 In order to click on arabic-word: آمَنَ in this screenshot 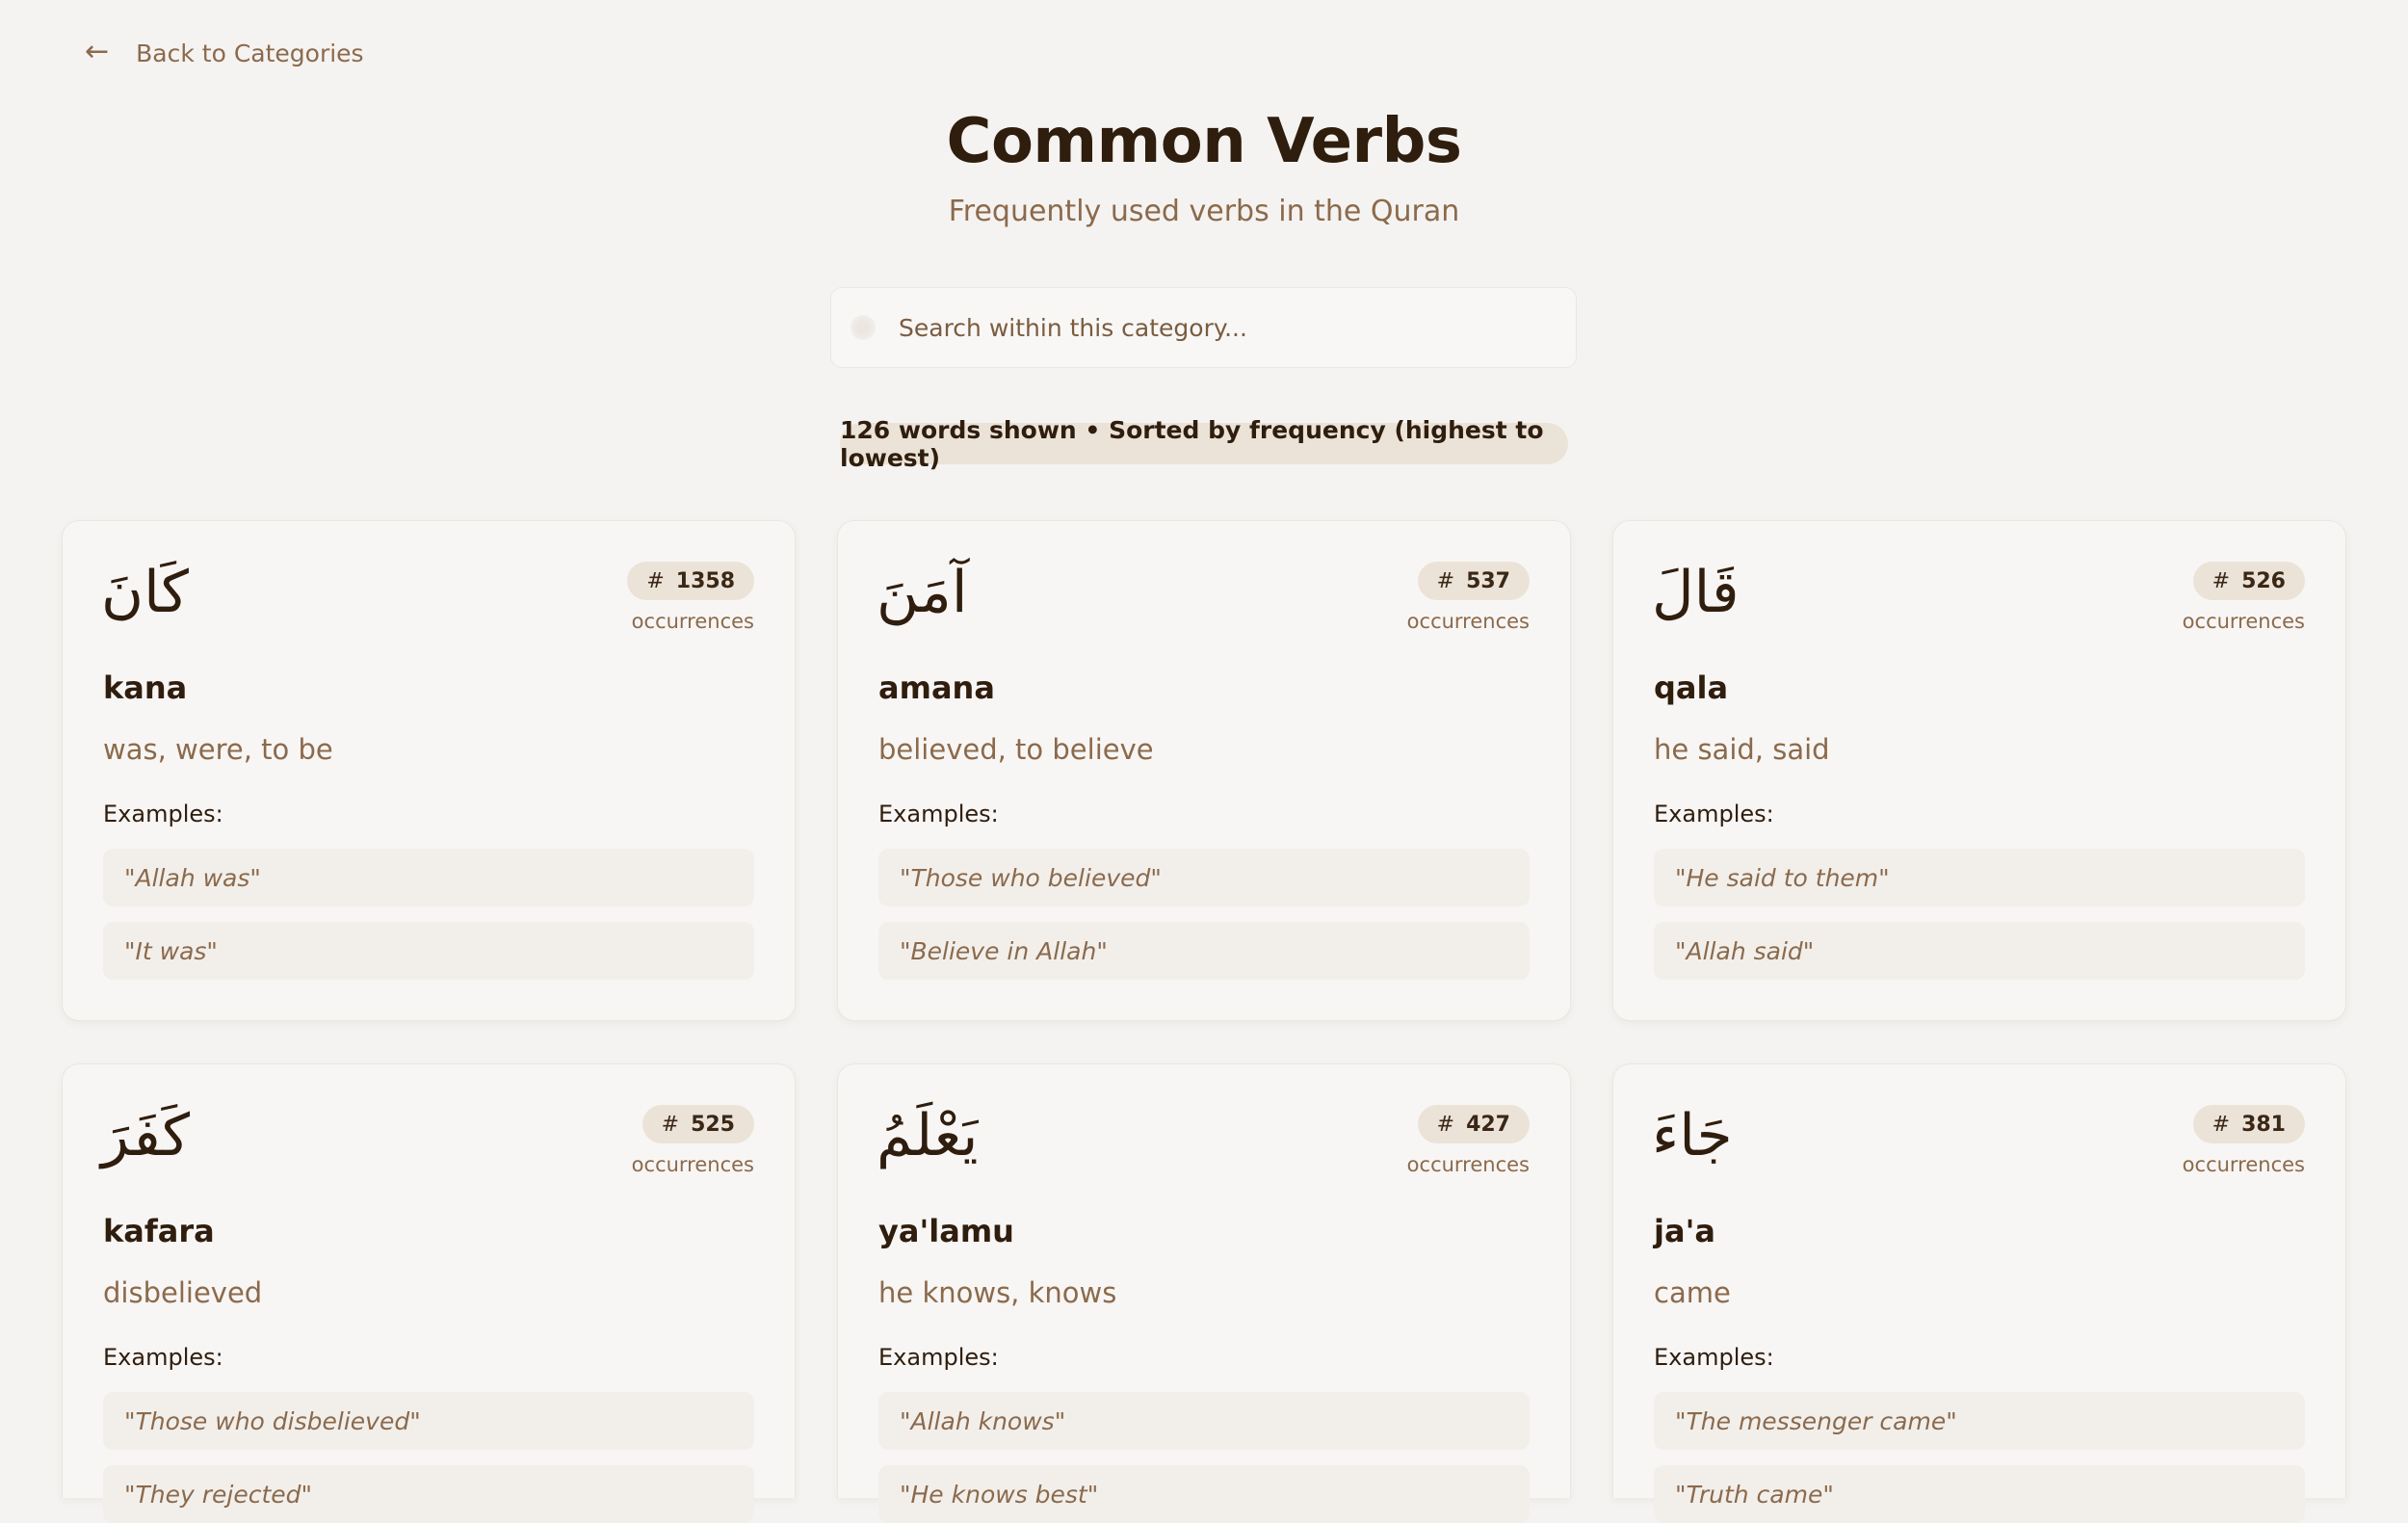, I will do `click(922, 592)`.